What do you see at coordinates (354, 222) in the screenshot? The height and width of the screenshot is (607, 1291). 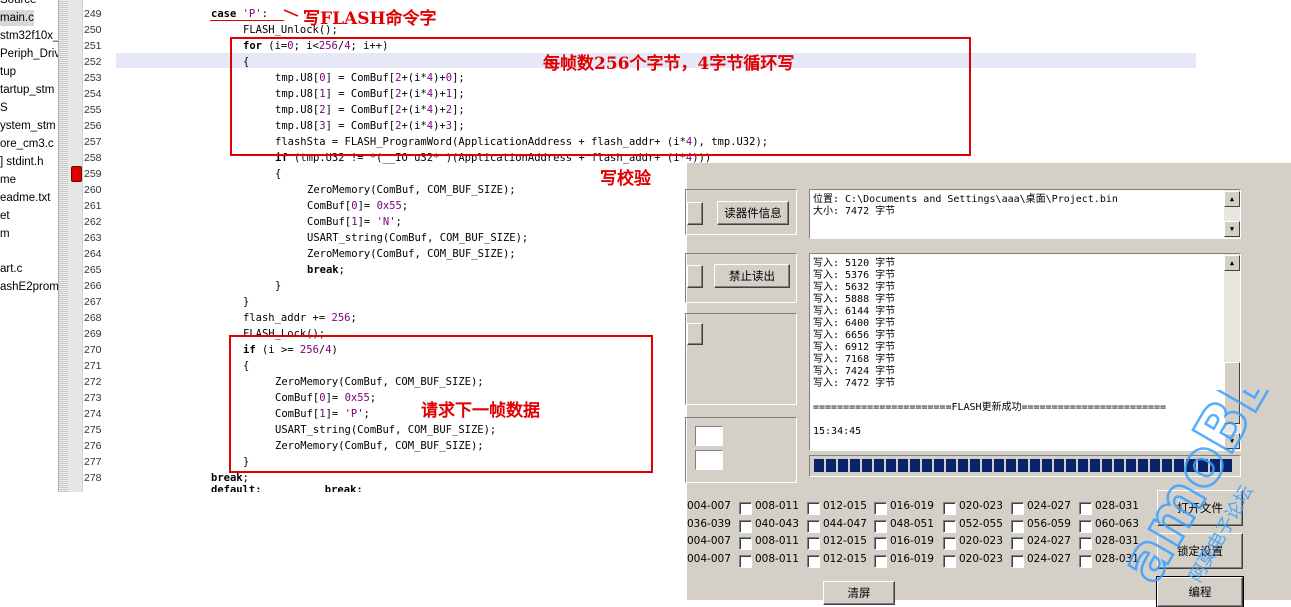 I see `code-line: ComBuf[1]= 'N';` at bounding box center [354, 222].